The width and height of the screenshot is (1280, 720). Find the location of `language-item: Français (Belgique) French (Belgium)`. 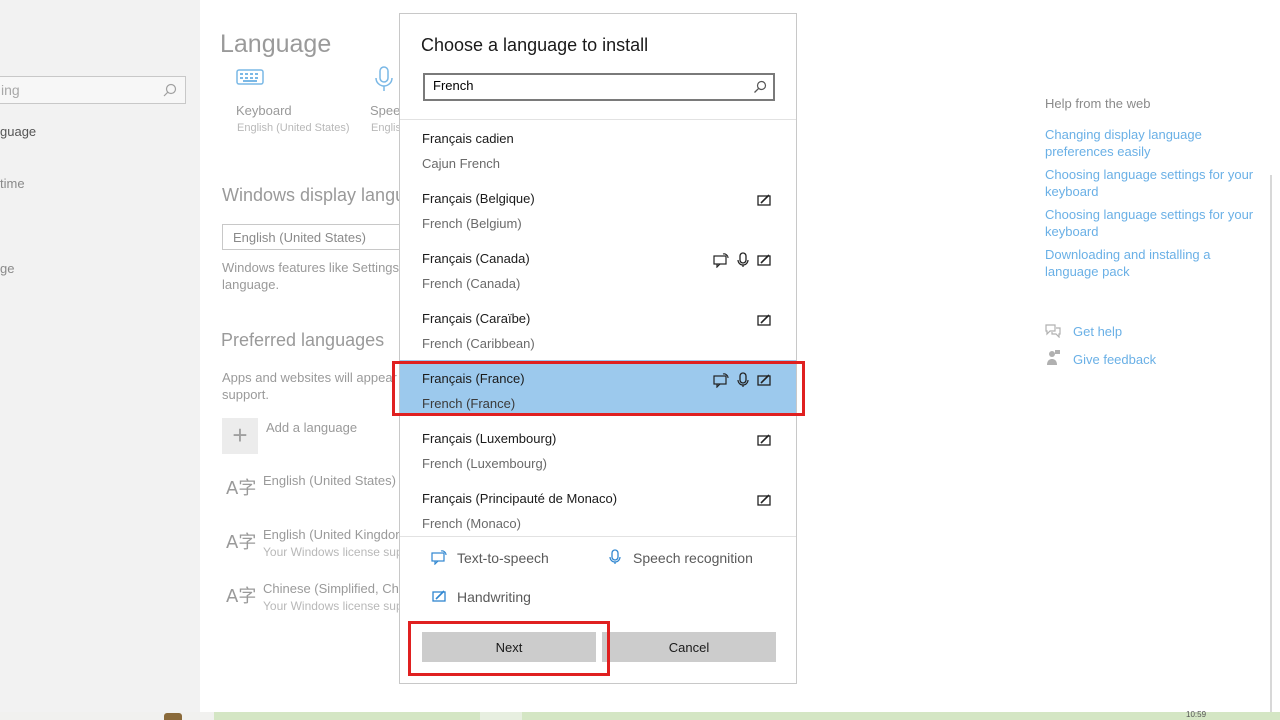

language-item: Français (Belgique) French (Belgium) is located at coordinates (598, 208).